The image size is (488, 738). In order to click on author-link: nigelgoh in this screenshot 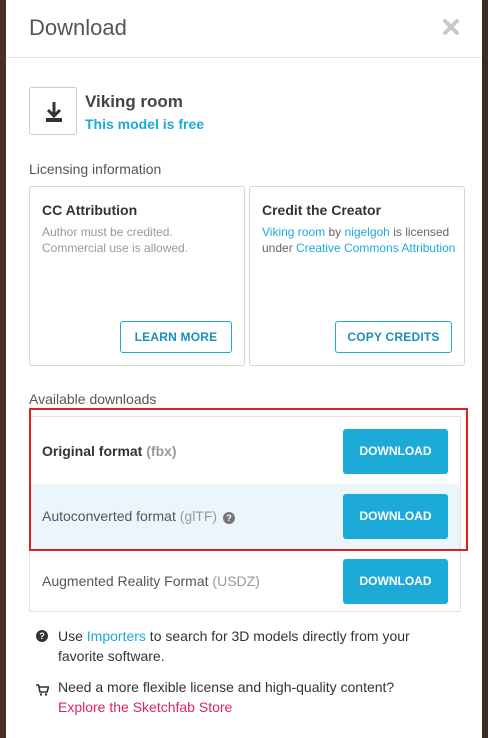, I will do `click(366, 232)`.